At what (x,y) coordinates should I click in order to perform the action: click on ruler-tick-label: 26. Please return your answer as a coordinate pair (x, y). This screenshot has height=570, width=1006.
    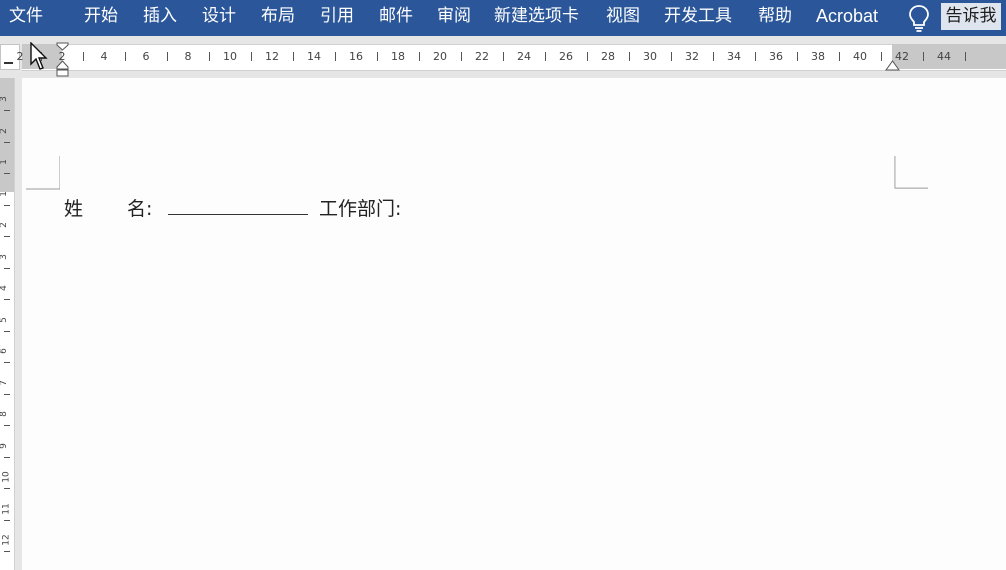
    Looking at the image, I should click on (566, 56).